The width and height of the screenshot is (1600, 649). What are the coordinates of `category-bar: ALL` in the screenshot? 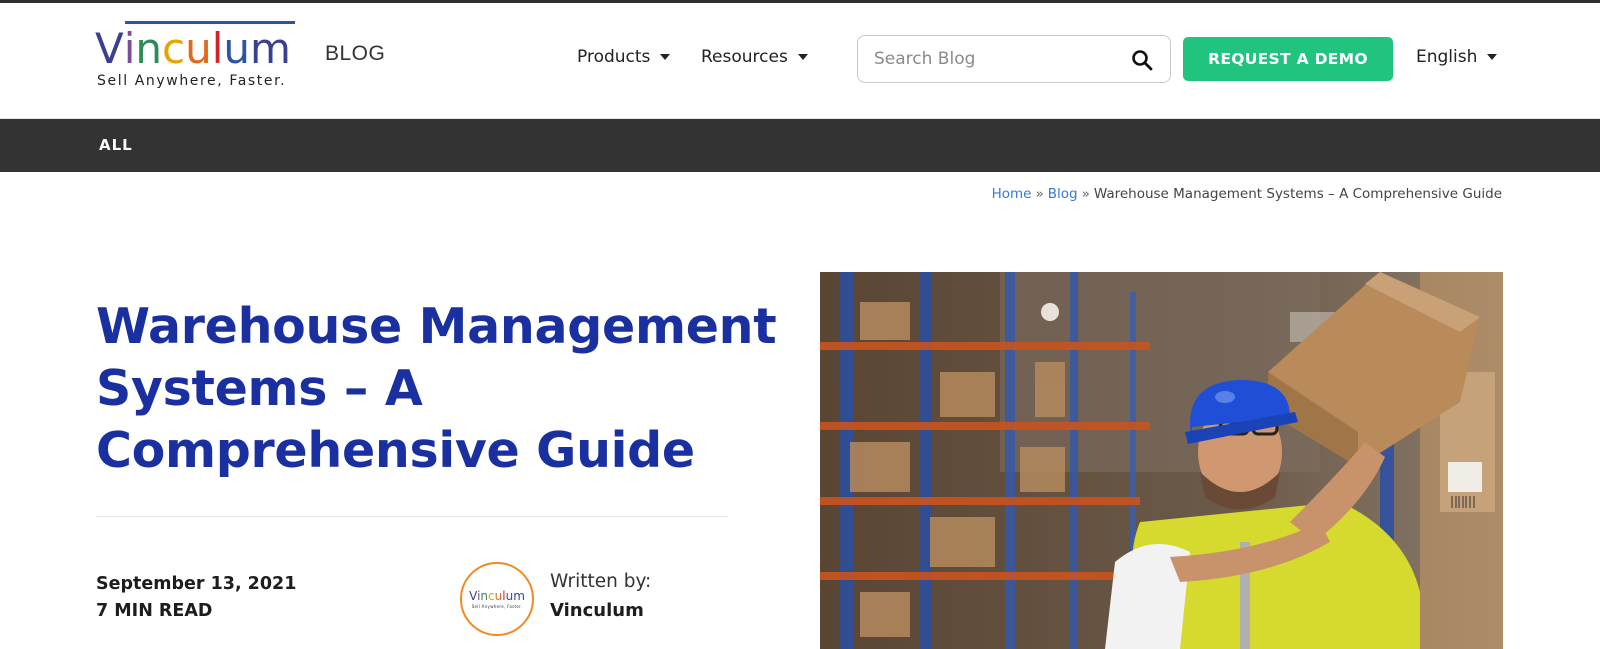 It's located at (800, 145).